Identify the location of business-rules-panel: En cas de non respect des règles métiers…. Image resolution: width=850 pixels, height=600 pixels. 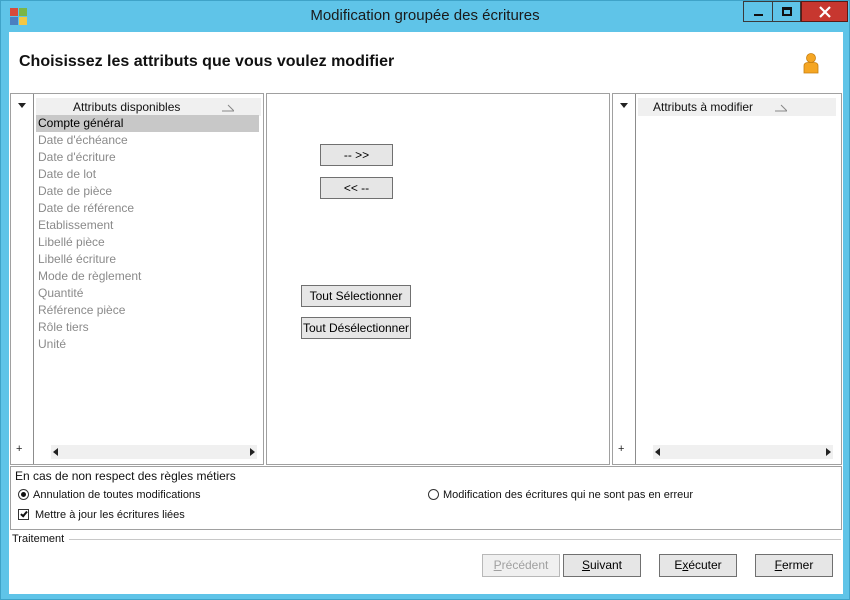
(426, 498).